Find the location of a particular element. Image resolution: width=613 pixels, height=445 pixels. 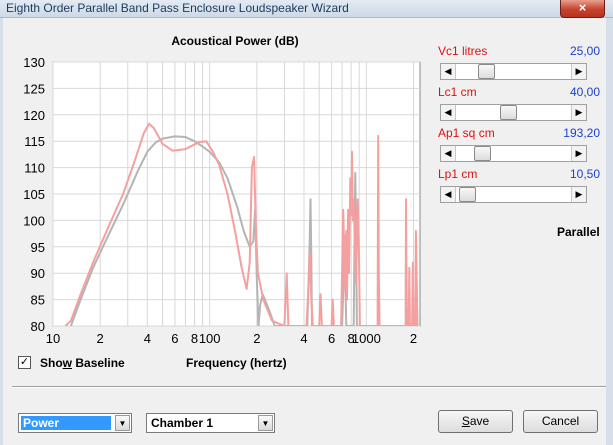

param-lc1-slider: ◀ ▶ is located at coordinates (513, 112).